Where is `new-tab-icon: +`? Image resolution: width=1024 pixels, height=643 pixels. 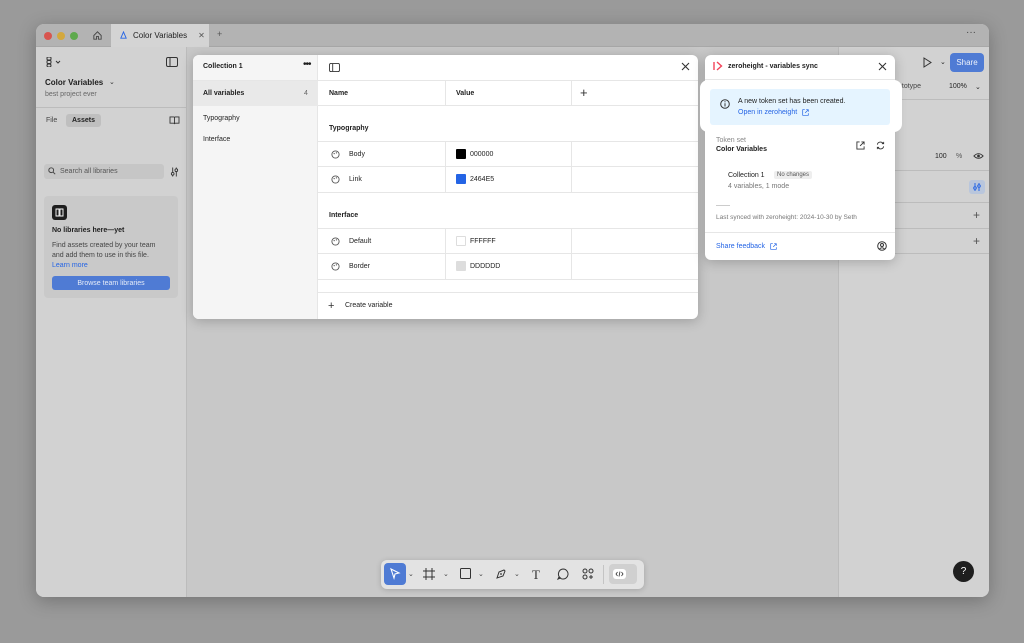
new-tab-icon: + is located at coordinates (219, 34).